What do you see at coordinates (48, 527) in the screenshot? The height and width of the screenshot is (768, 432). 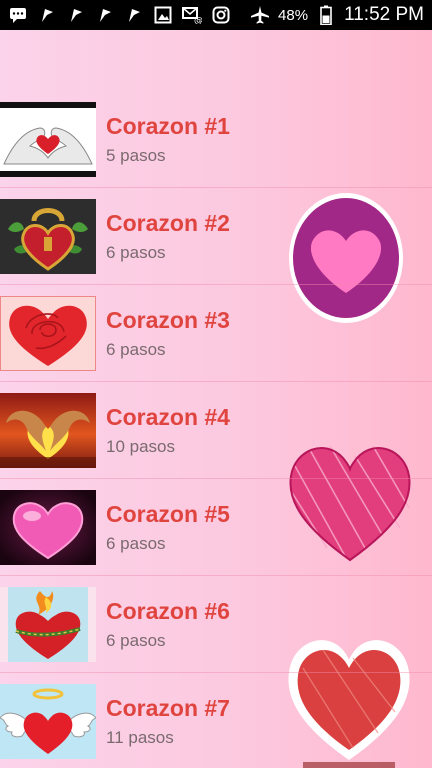 I see `pink-heart-thumbnail` at bounding box center [48, 527].